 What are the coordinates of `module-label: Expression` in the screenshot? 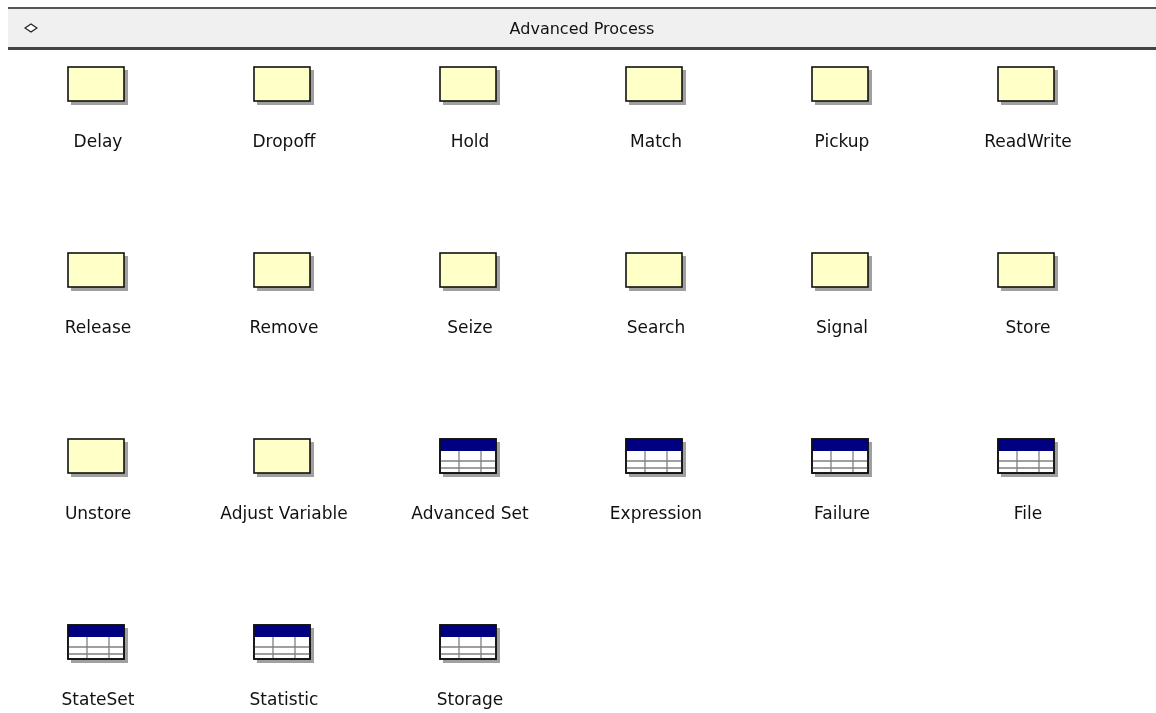 It's located at (656, 513).